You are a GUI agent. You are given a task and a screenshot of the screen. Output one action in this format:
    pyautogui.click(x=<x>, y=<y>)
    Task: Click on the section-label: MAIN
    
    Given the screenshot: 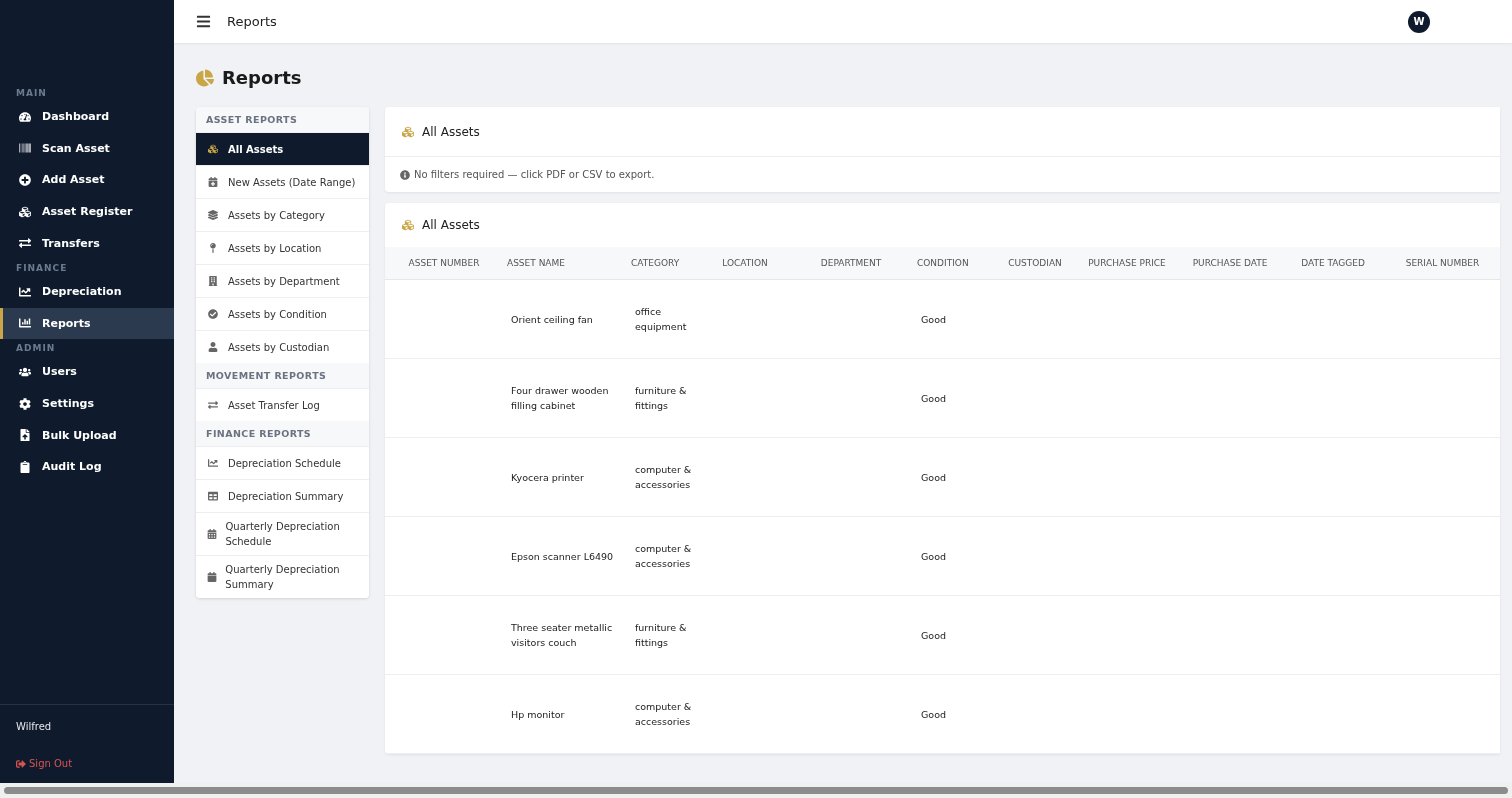 What is the action you would take?
    pyautogui.click(x=31, y=93)
    